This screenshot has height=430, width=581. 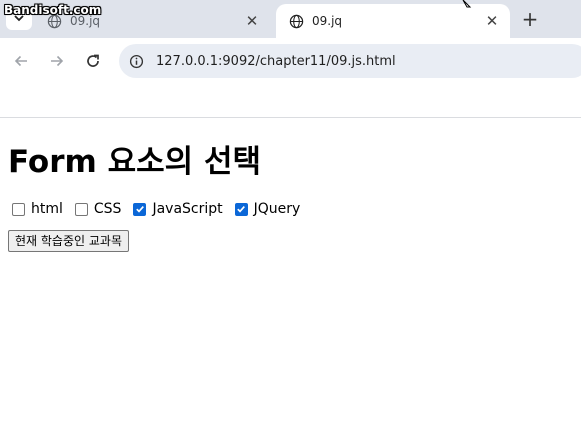 What do you see at coordinates (393, 21) in the screenshot?
I see `tab-active: 09.jq ✕` at bounding box center [393, 21].